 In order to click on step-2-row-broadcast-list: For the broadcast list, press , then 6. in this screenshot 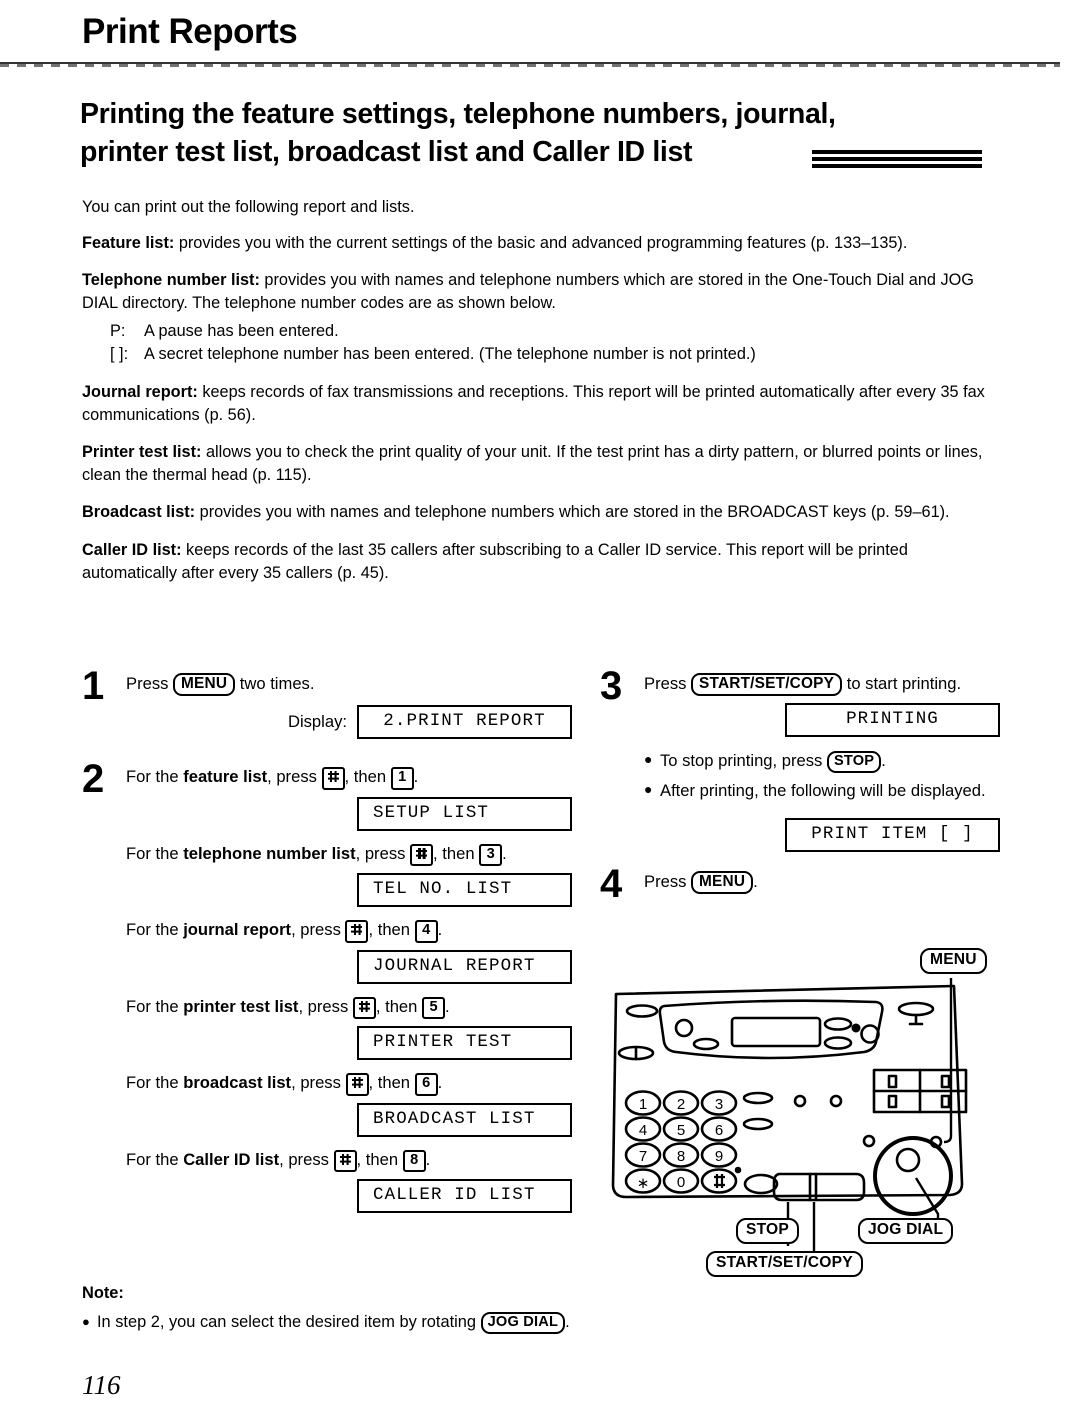, I will do `click(349, 1083)`.